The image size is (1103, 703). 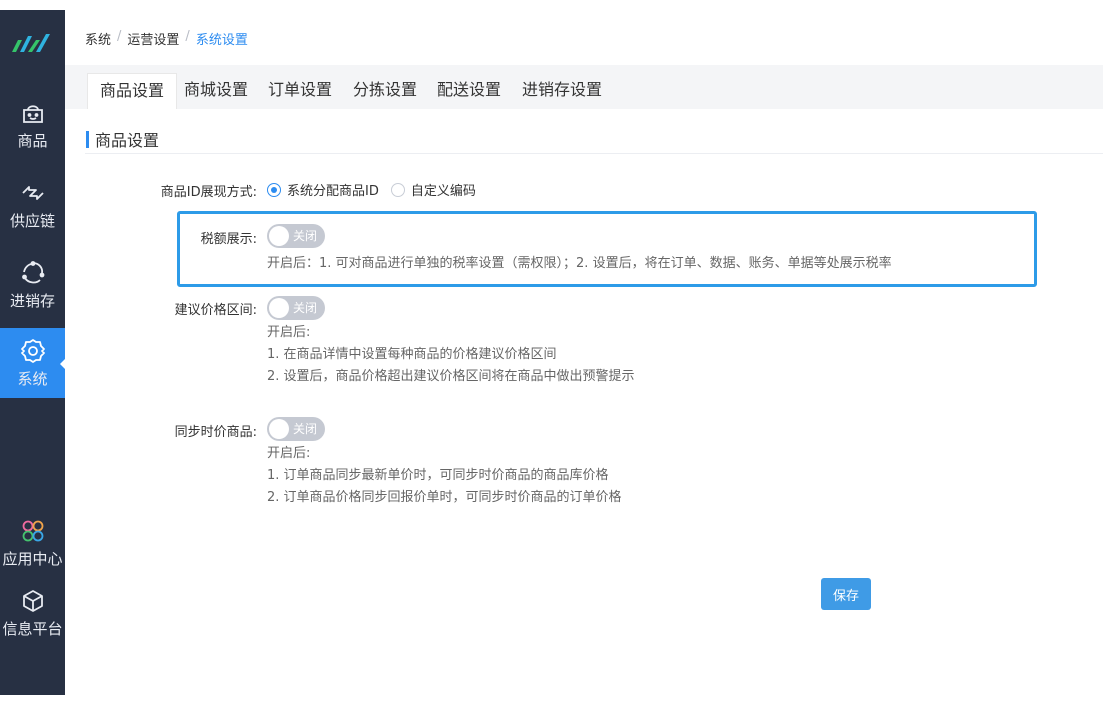 I want to click on sync-price-switch: 关闭, so click(x=296, y=429).